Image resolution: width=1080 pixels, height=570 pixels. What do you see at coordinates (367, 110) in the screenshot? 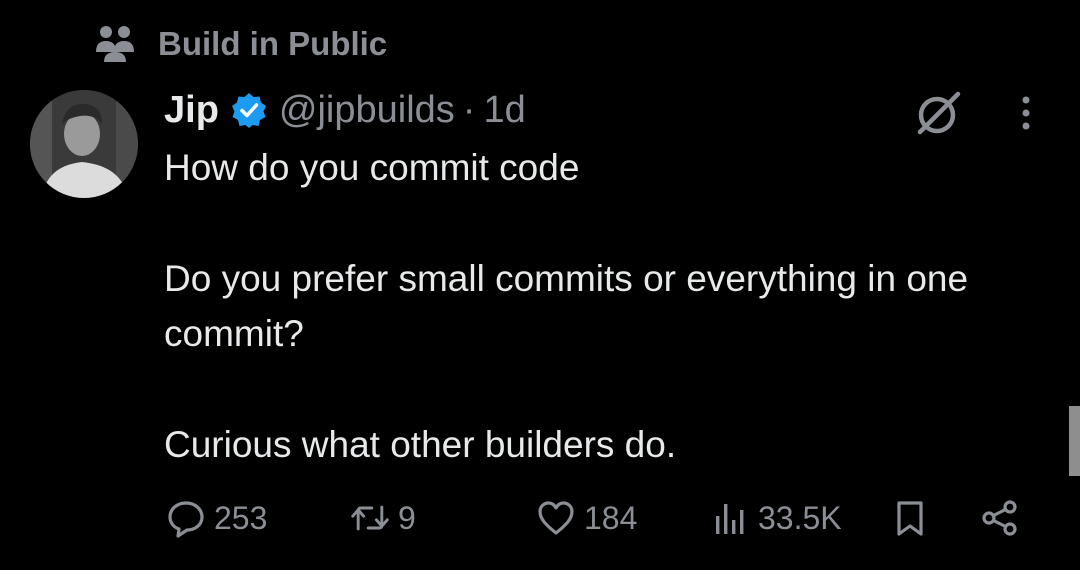
I see `author-handle: @jipbuilds` at bounding box center [367, 110].